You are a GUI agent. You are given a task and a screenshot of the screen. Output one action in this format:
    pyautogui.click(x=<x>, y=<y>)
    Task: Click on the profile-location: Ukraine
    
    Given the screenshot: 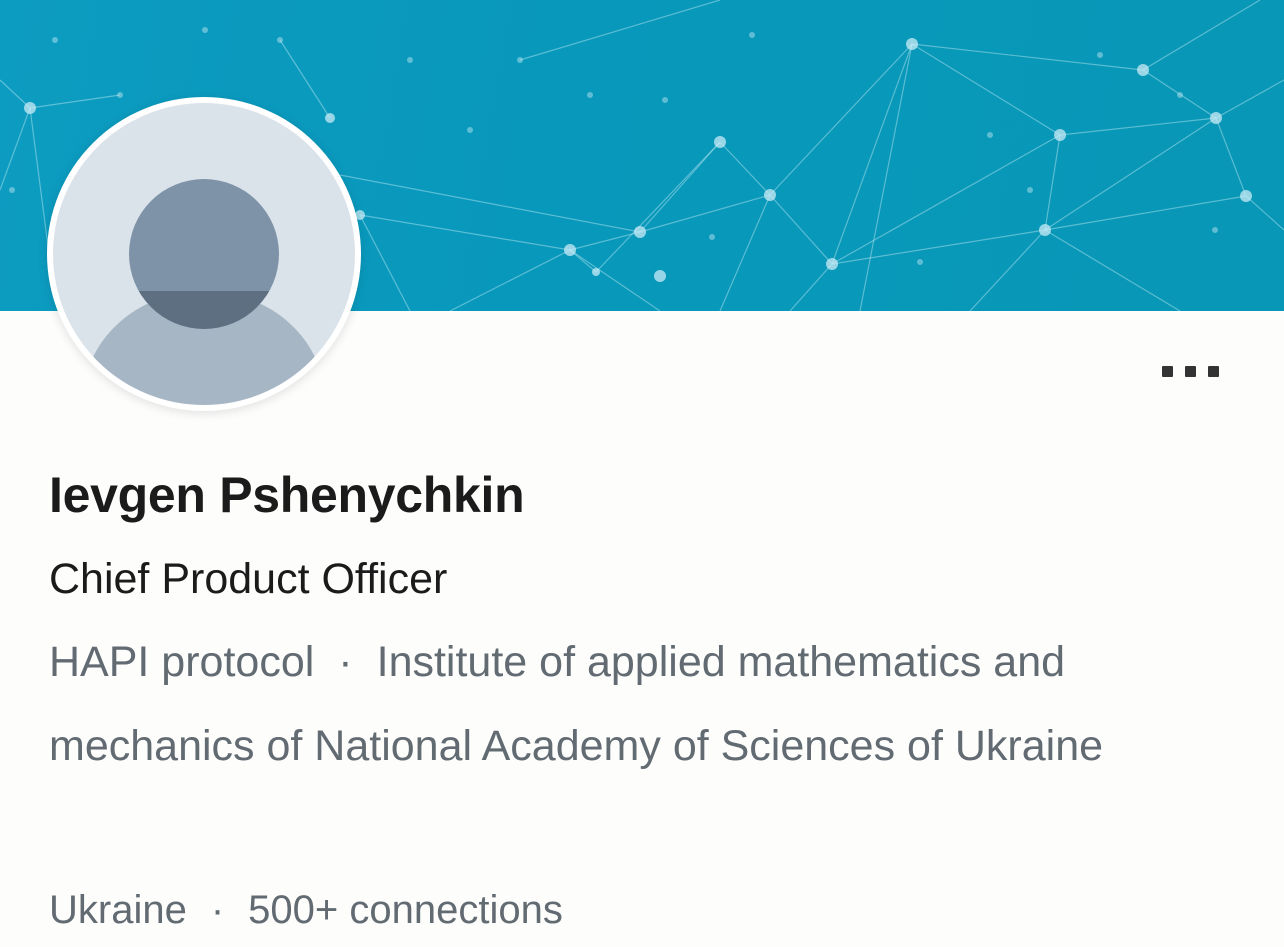 What is the action you would take?
    pyautogui.click(x=118, y=910)
    